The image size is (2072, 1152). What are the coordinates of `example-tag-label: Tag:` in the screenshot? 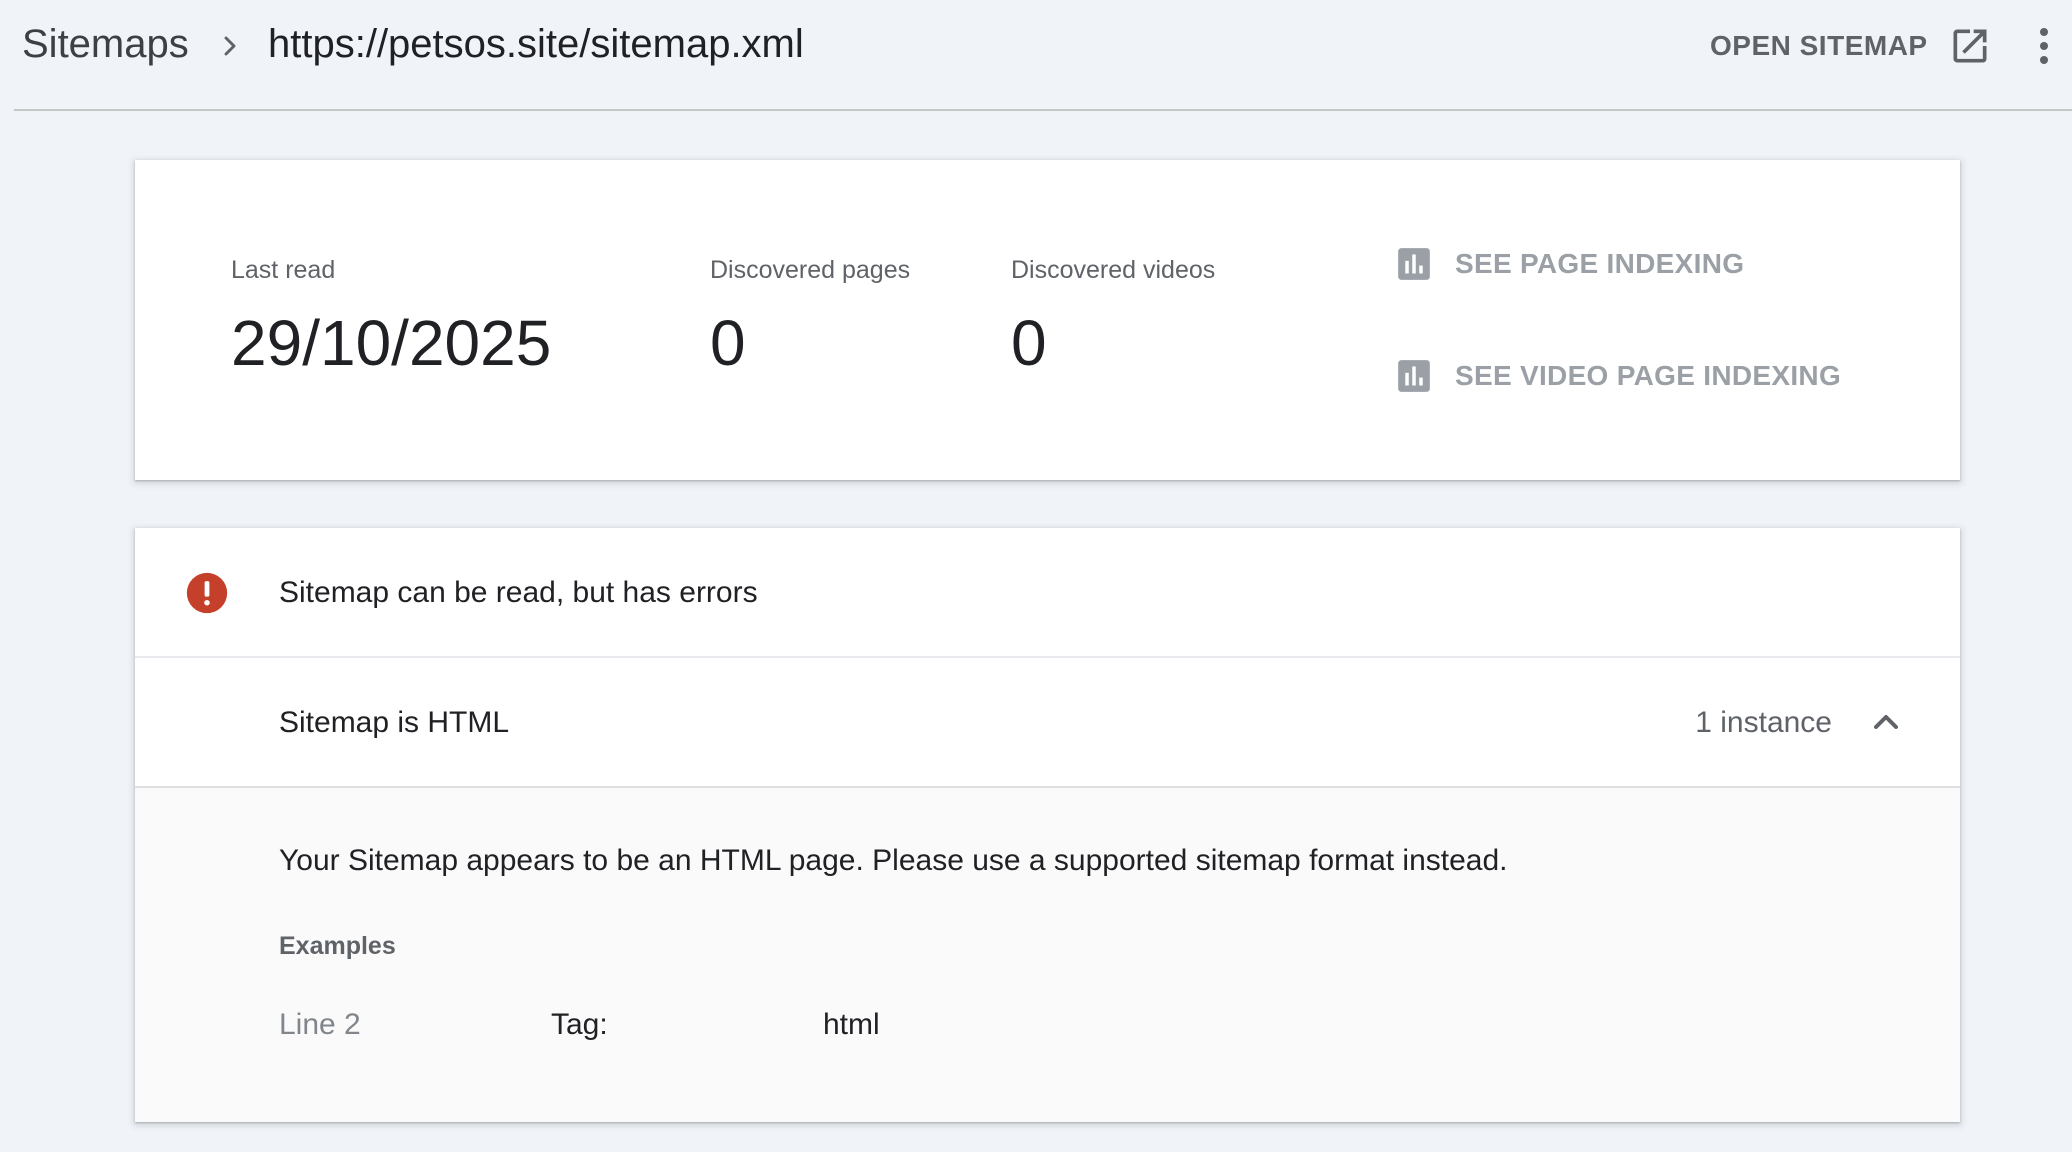 It's located at (579, 1024).